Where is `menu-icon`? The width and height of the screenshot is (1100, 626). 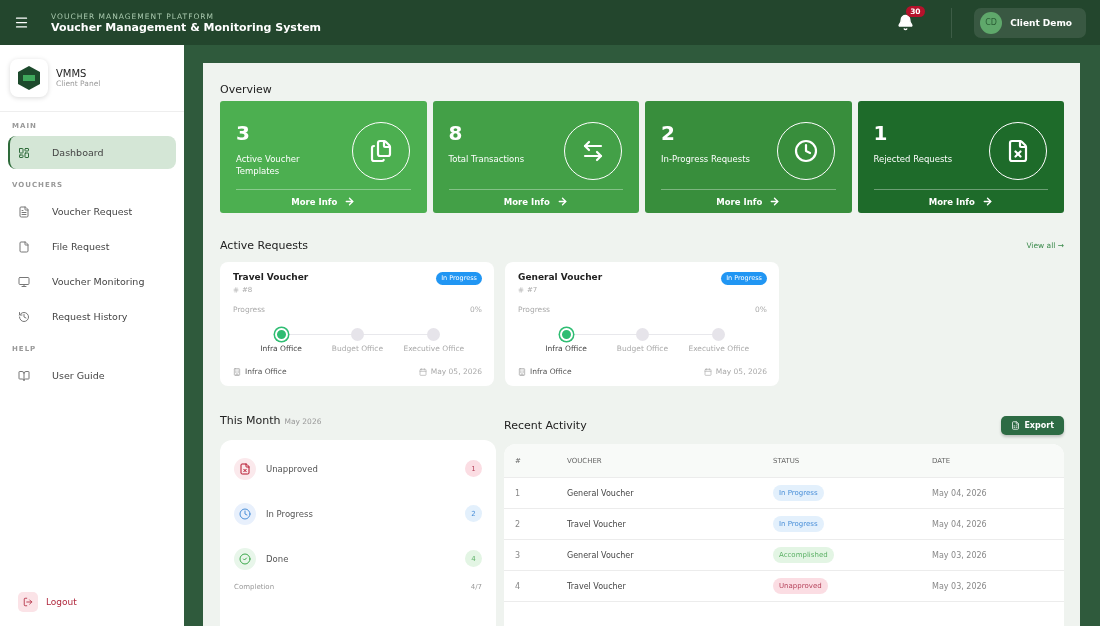
menu-icon is located at coordinates (21, 22).